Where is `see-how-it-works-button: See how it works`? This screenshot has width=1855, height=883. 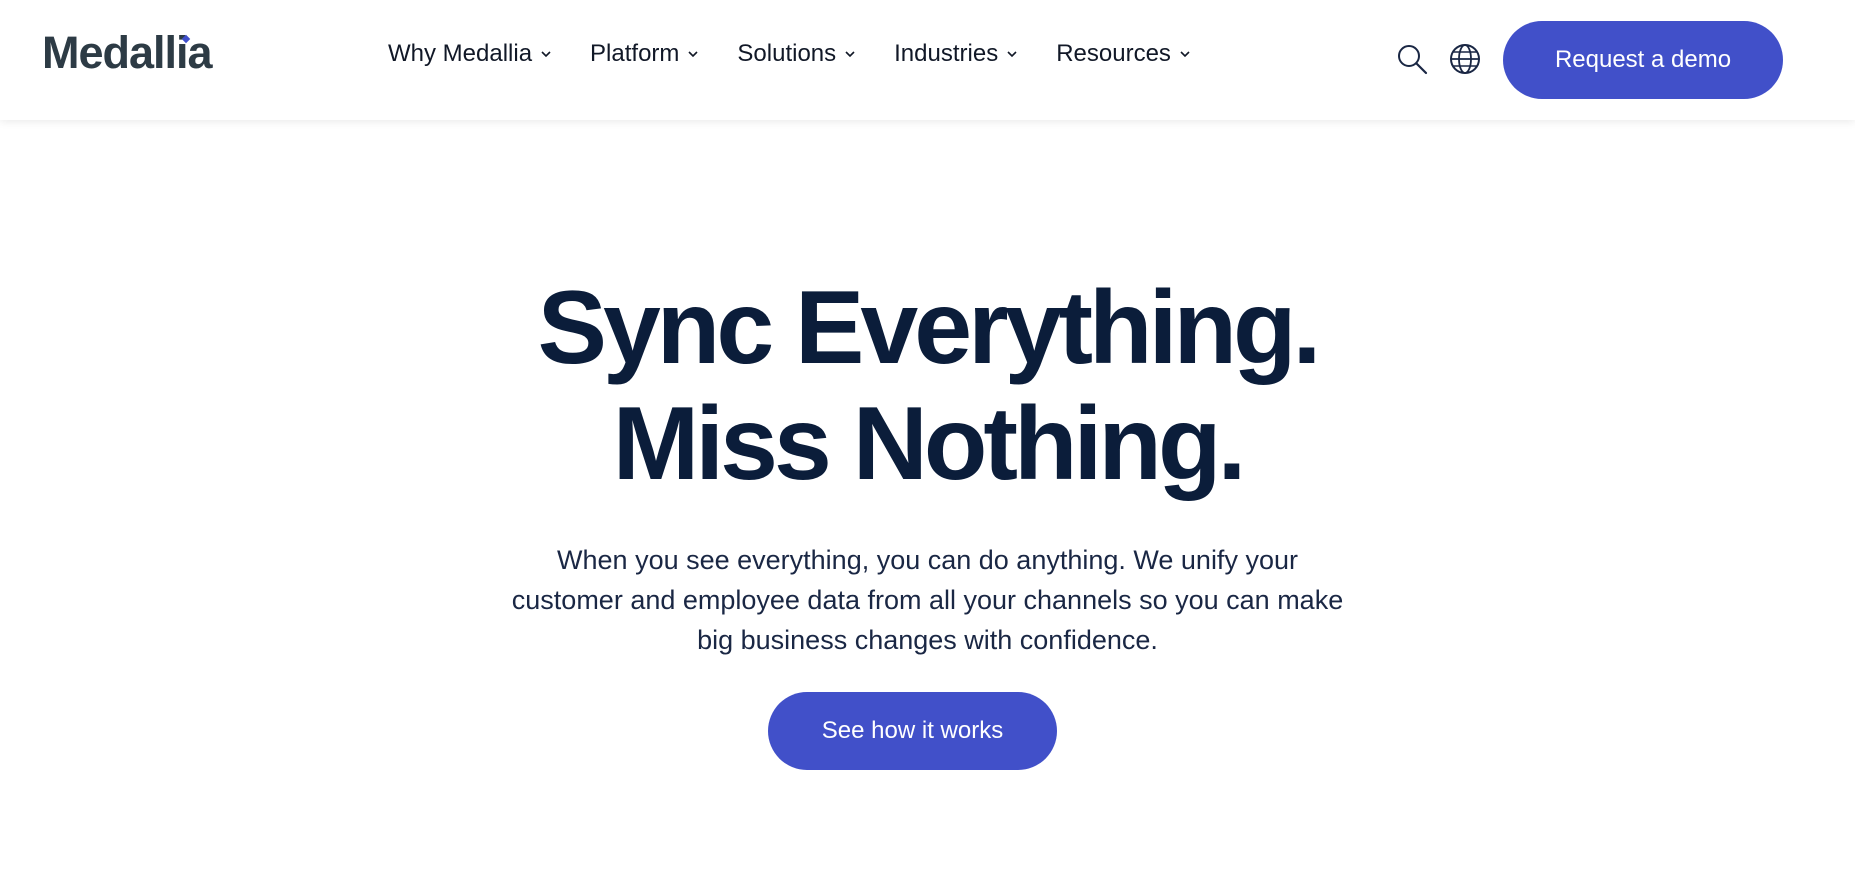
see-how-it-works-button: See how it works is located at coordinates (912, 731).